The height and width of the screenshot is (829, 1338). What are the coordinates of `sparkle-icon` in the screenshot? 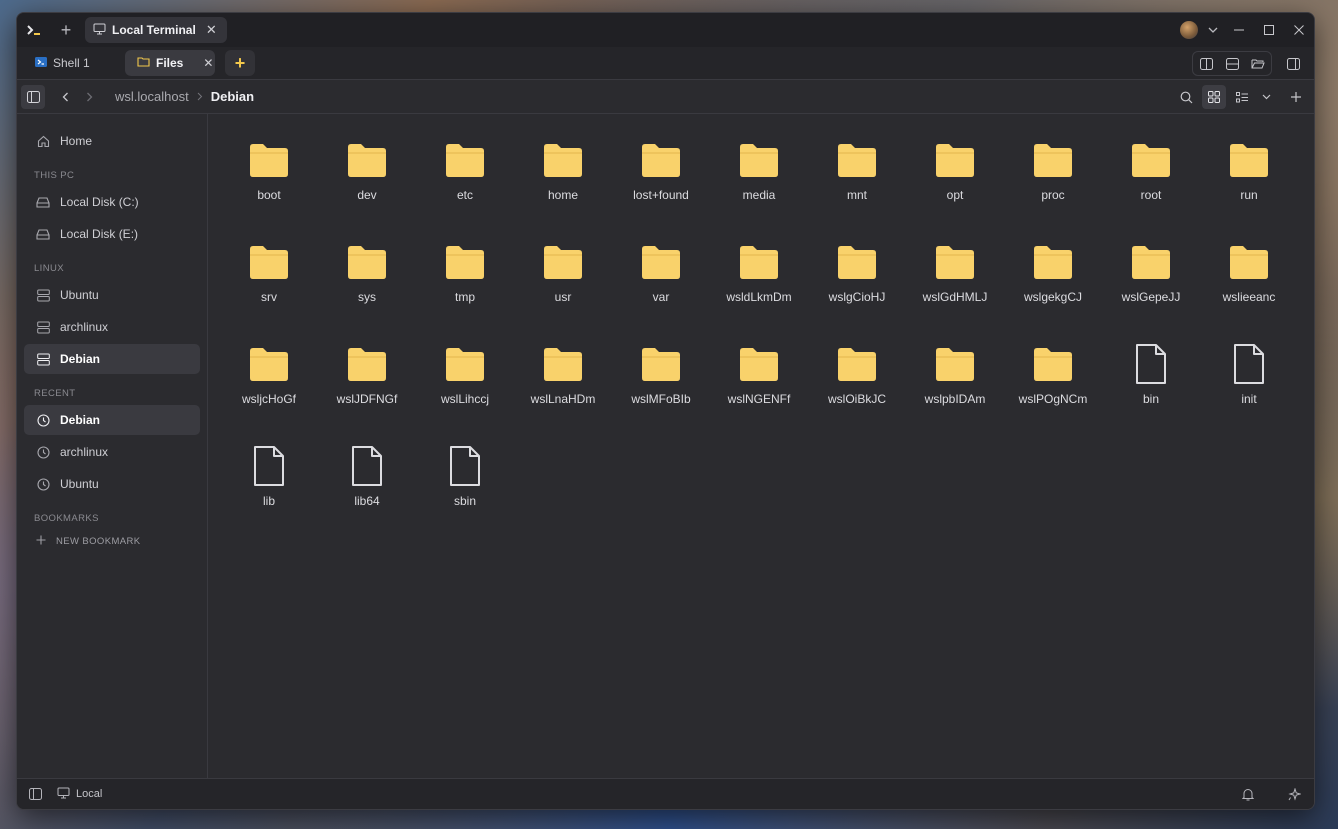 It's located at (1294, 794).